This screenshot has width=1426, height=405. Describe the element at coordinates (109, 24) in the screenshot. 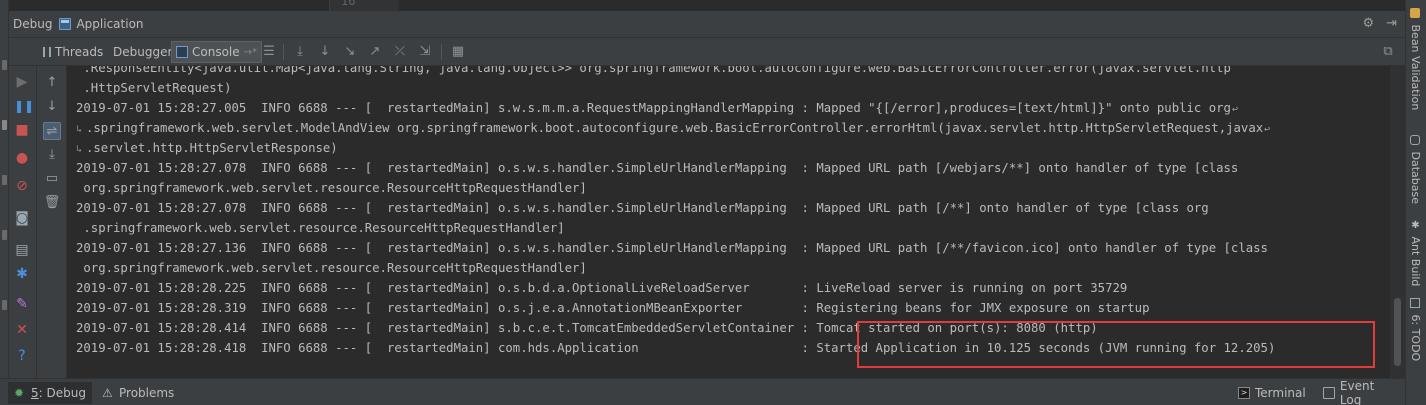

I see `run-config-tab: Application` at that location.